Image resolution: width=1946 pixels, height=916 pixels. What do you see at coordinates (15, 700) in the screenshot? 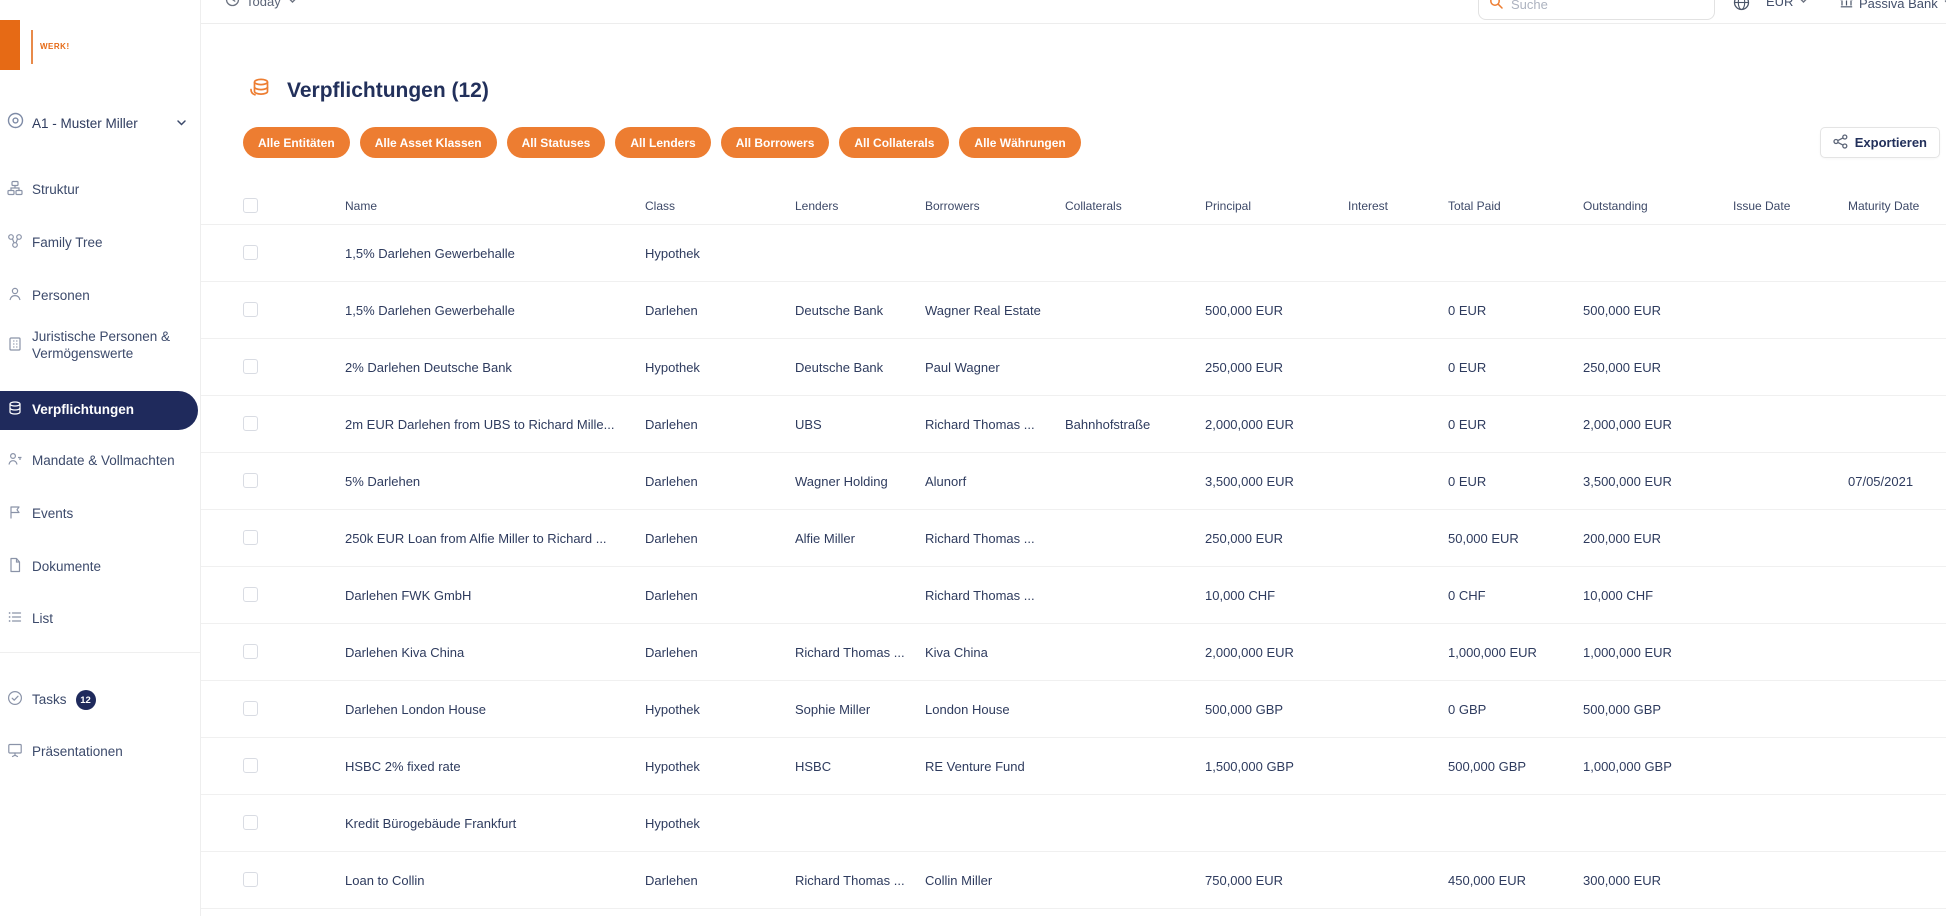
I see `tasks-icon` at bounding box center [15, 700].